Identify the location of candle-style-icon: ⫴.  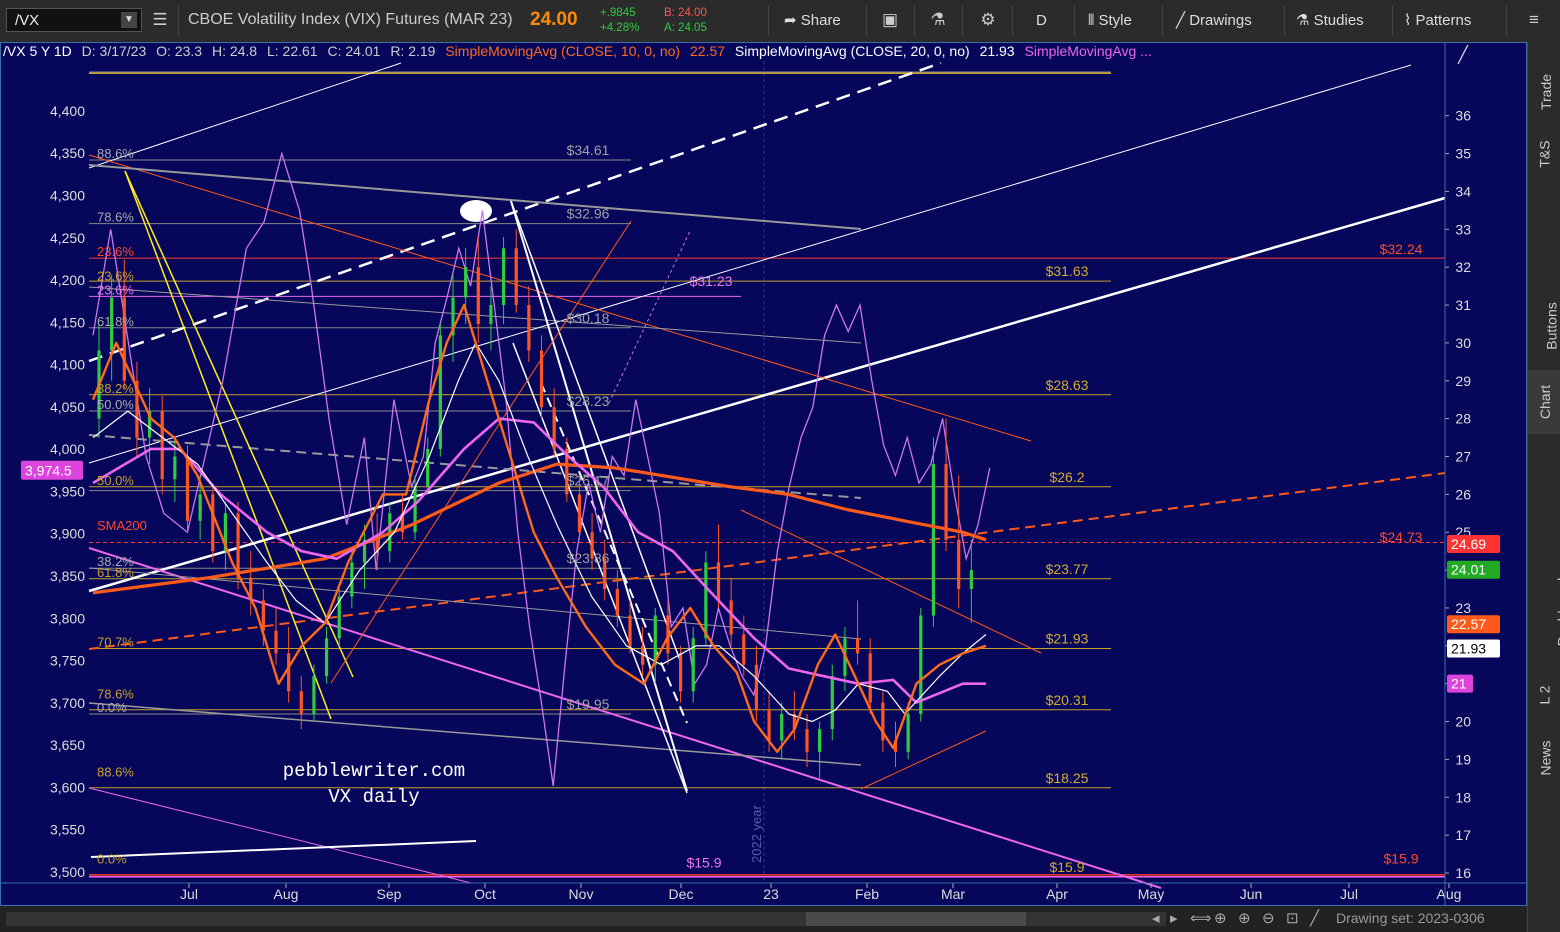
(1091, 20).